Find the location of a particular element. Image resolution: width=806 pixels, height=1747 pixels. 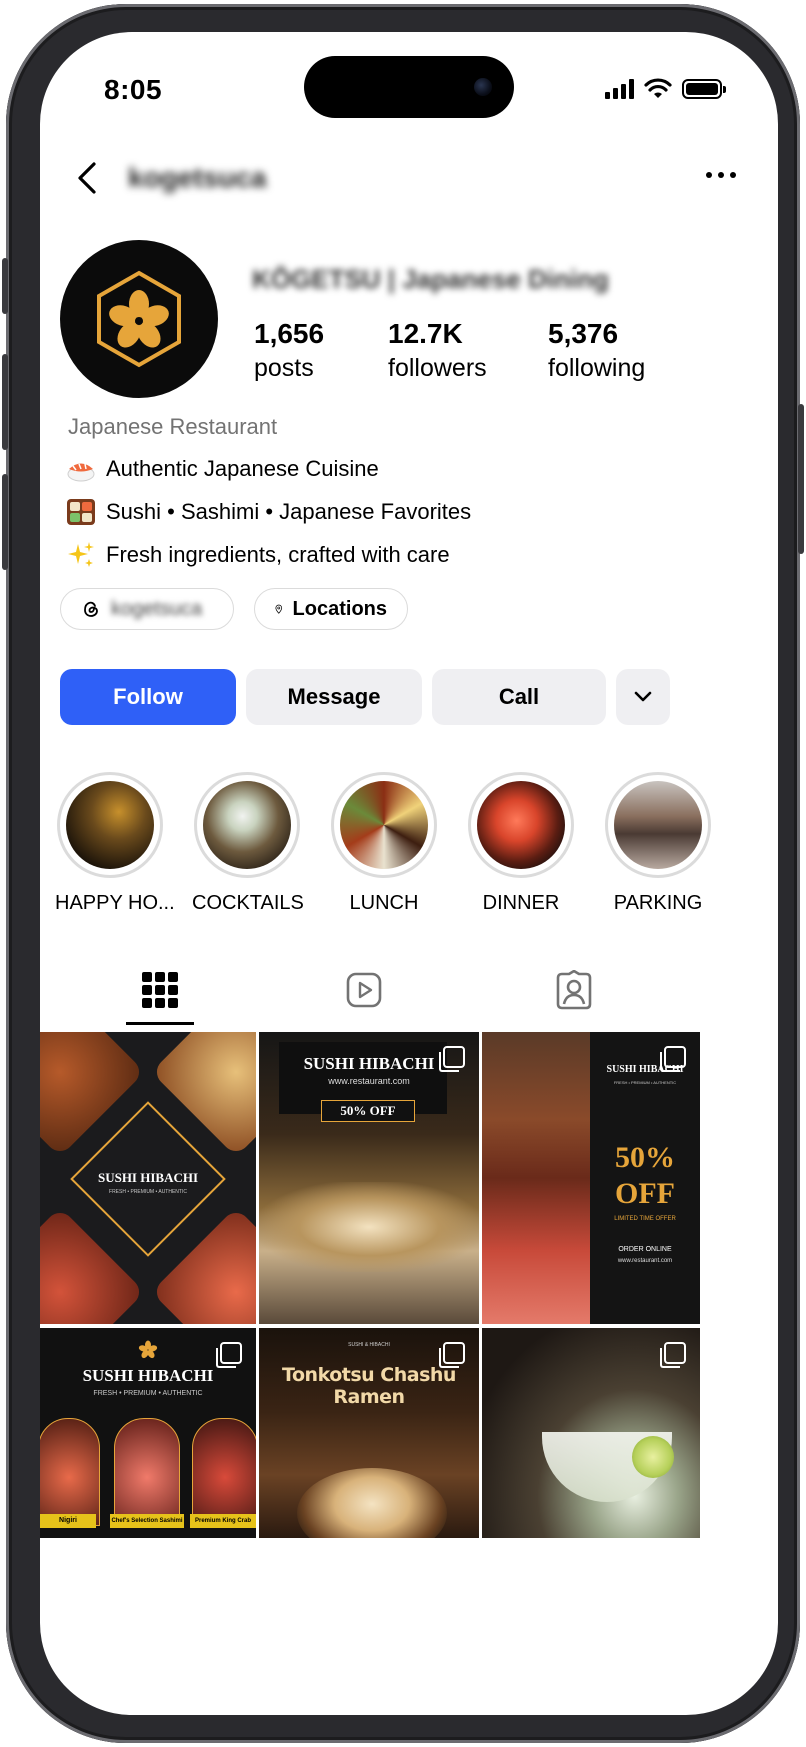

threads-handle: kogetsuca is located at coordinates (157, 608).